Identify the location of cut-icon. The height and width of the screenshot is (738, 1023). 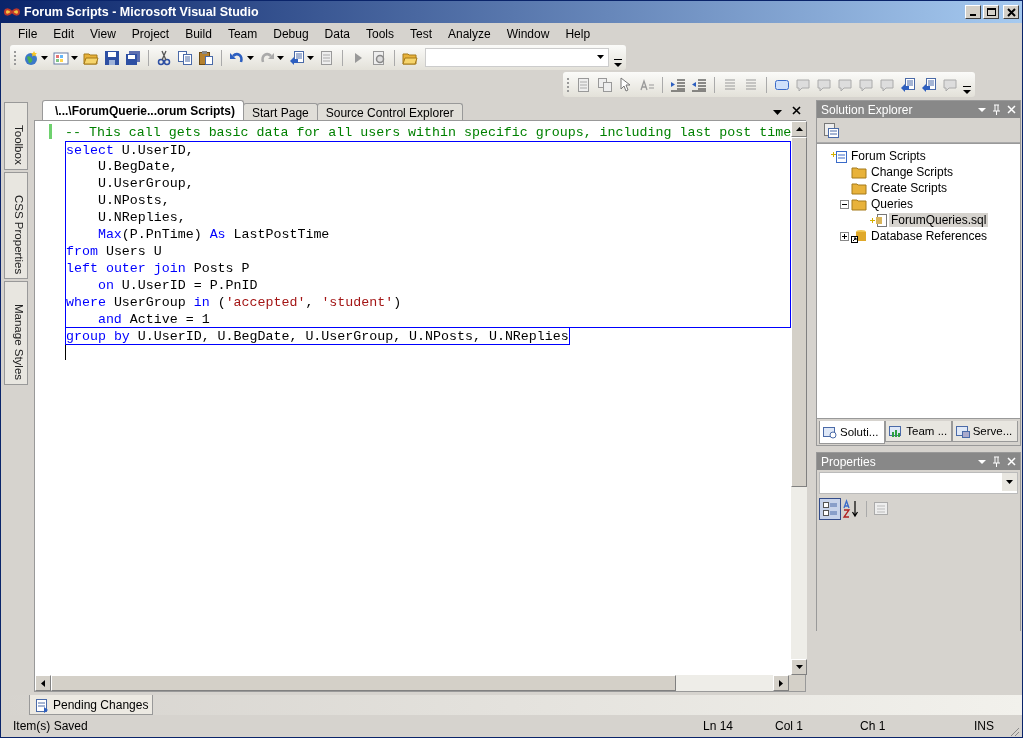
(164, 57).